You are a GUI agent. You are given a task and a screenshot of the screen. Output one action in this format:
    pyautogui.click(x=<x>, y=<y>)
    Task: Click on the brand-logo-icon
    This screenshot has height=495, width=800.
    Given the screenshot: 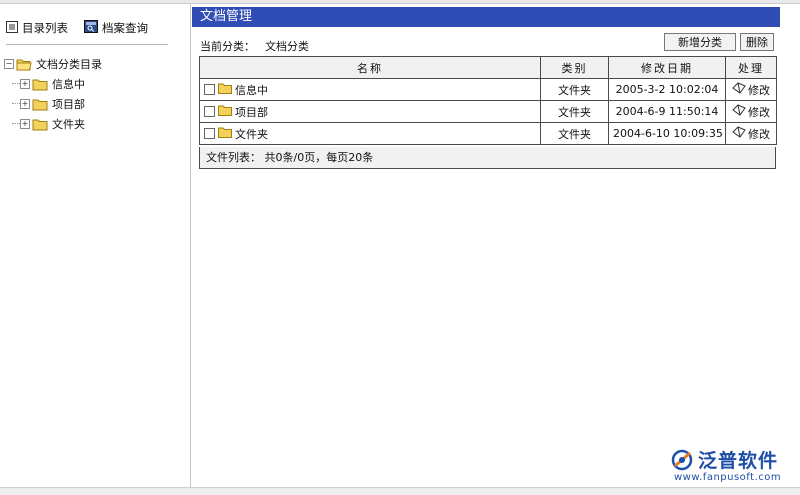 What is the action you would take?
    pyautogui.click(x=683, y=461)
    